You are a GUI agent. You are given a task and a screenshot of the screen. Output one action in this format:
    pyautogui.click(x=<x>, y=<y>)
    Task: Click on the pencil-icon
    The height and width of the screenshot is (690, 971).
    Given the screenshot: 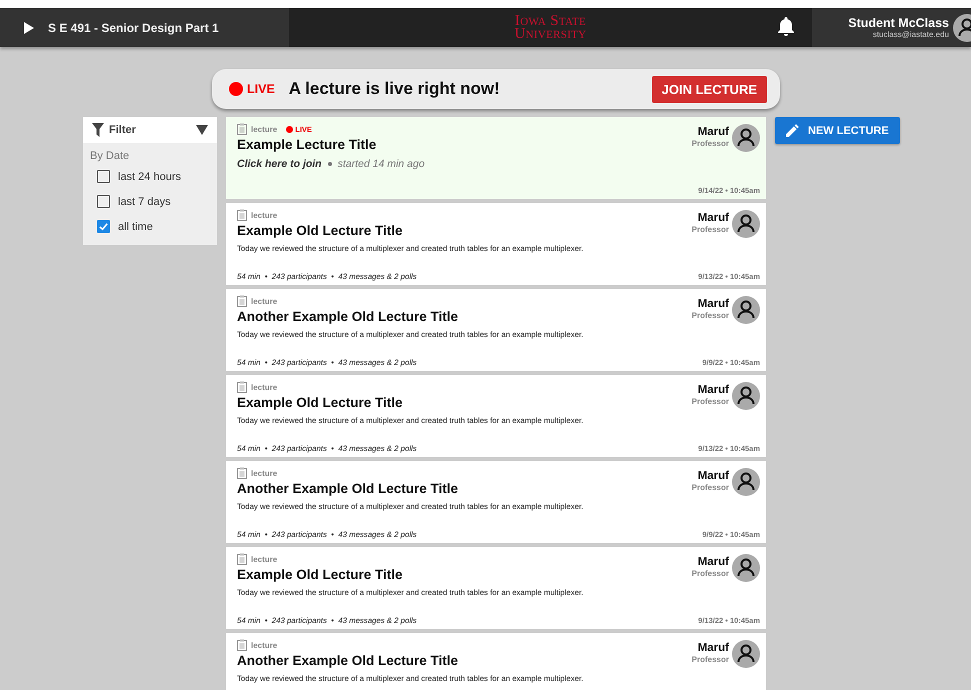 What is the action you would take?
    pyautogui.click(x=792, y=130)
    